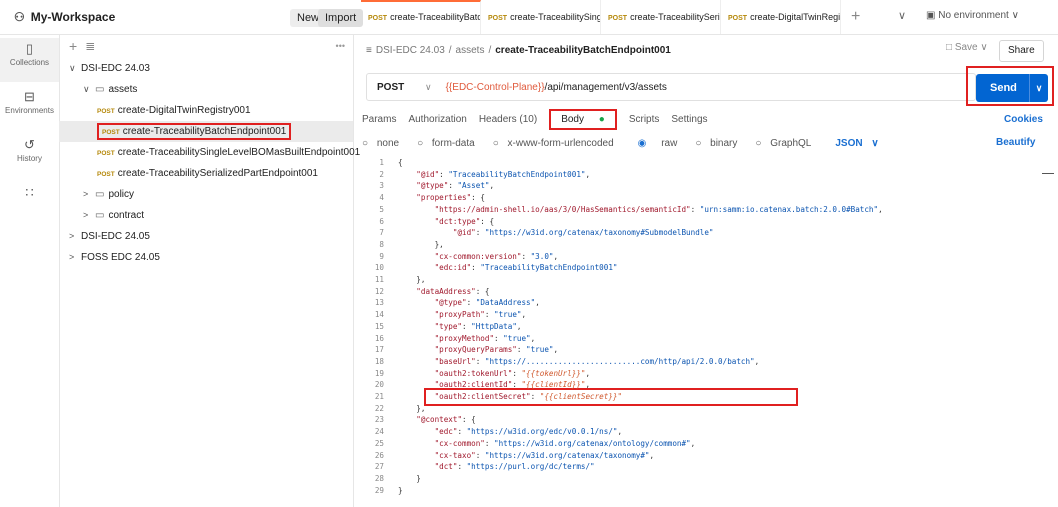 This screenshot has width=1058, height=507. Describe the element at coordinates (421, 17) in the screenshot. I see `request-tab: POST create-TraceabilityBatc` at that location.